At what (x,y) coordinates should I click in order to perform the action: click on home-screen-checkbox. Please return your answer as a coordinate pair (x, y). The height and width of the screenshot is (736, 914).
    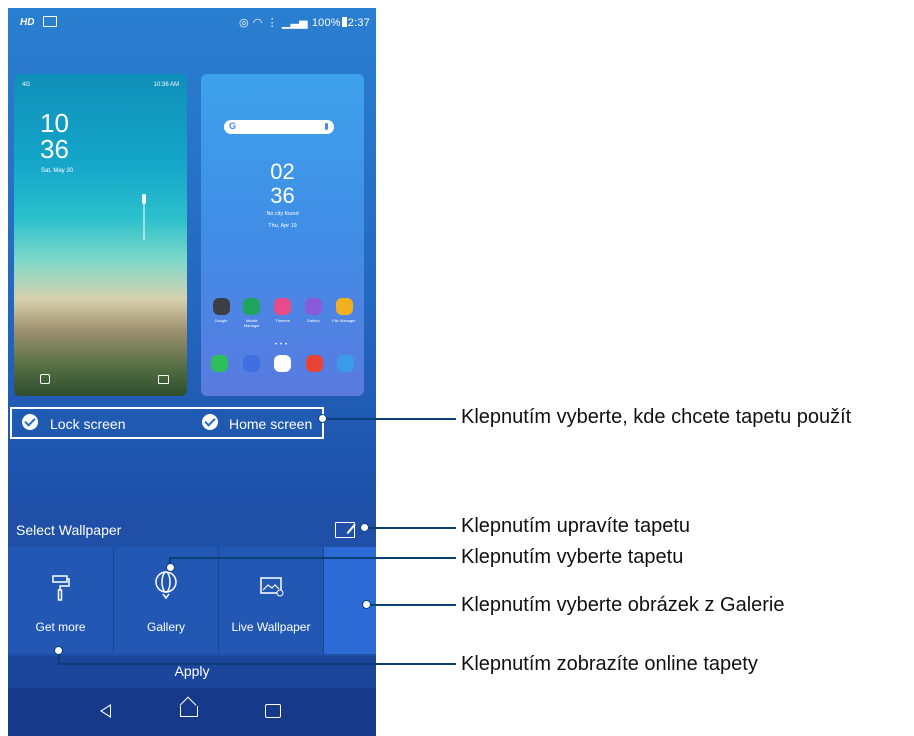
    Looking at the image, I should click on (210, 422).